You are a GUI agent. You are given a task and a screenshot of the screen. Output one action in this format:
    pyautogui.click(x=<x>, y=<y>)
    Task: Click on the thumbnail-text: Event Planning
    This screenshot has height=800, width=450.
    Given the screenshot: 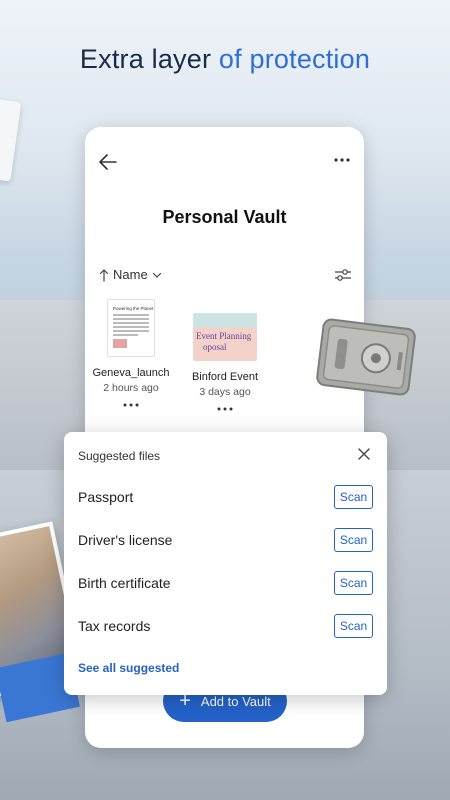 What is the action you would take?
    pyautogui.click(x=224, y=336)
    